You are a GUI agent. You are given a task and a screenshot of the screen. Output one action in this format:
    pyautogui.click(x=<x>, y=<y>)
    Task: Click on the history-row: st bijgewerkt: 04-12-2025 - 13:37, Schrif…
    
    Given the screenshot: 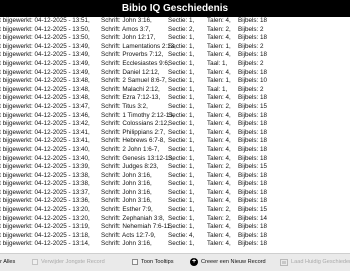 What is the action you would take?
    pyautogui.click(x=175, y=193)
    